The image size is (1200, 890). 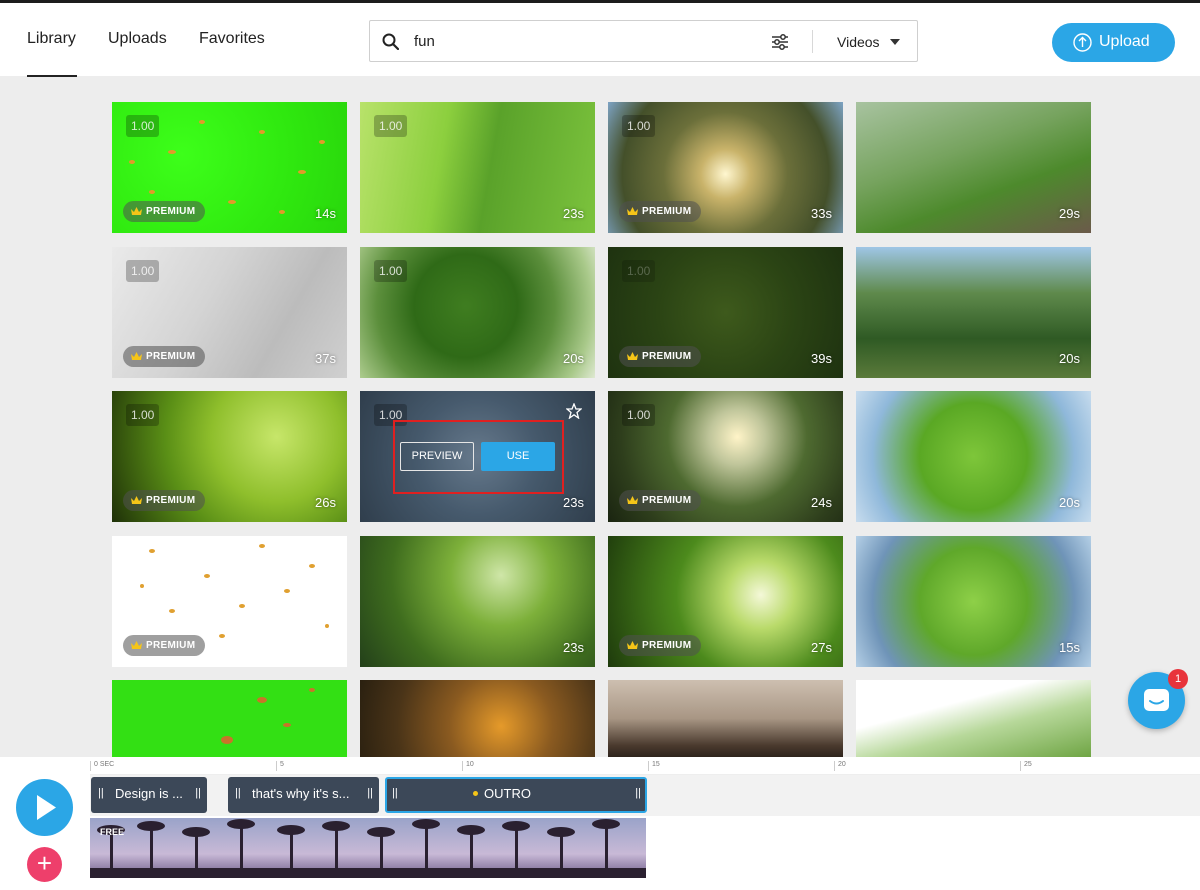 What do you see at coordinates (477, 601) in the screenshot?
I see `video-tile: 23s` at bounding box center [477, 601].